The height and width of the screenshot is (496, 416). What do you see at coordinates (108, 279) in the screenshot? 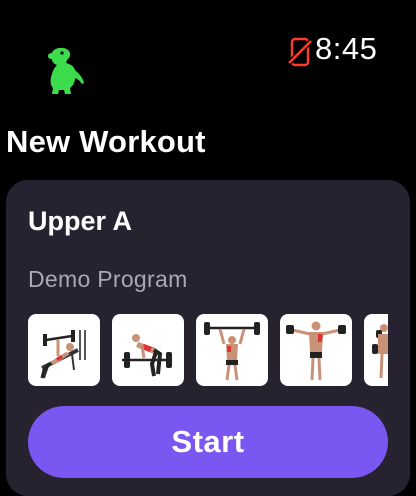
I see `program-name: Demo Program` at bounding box center [108, 279].